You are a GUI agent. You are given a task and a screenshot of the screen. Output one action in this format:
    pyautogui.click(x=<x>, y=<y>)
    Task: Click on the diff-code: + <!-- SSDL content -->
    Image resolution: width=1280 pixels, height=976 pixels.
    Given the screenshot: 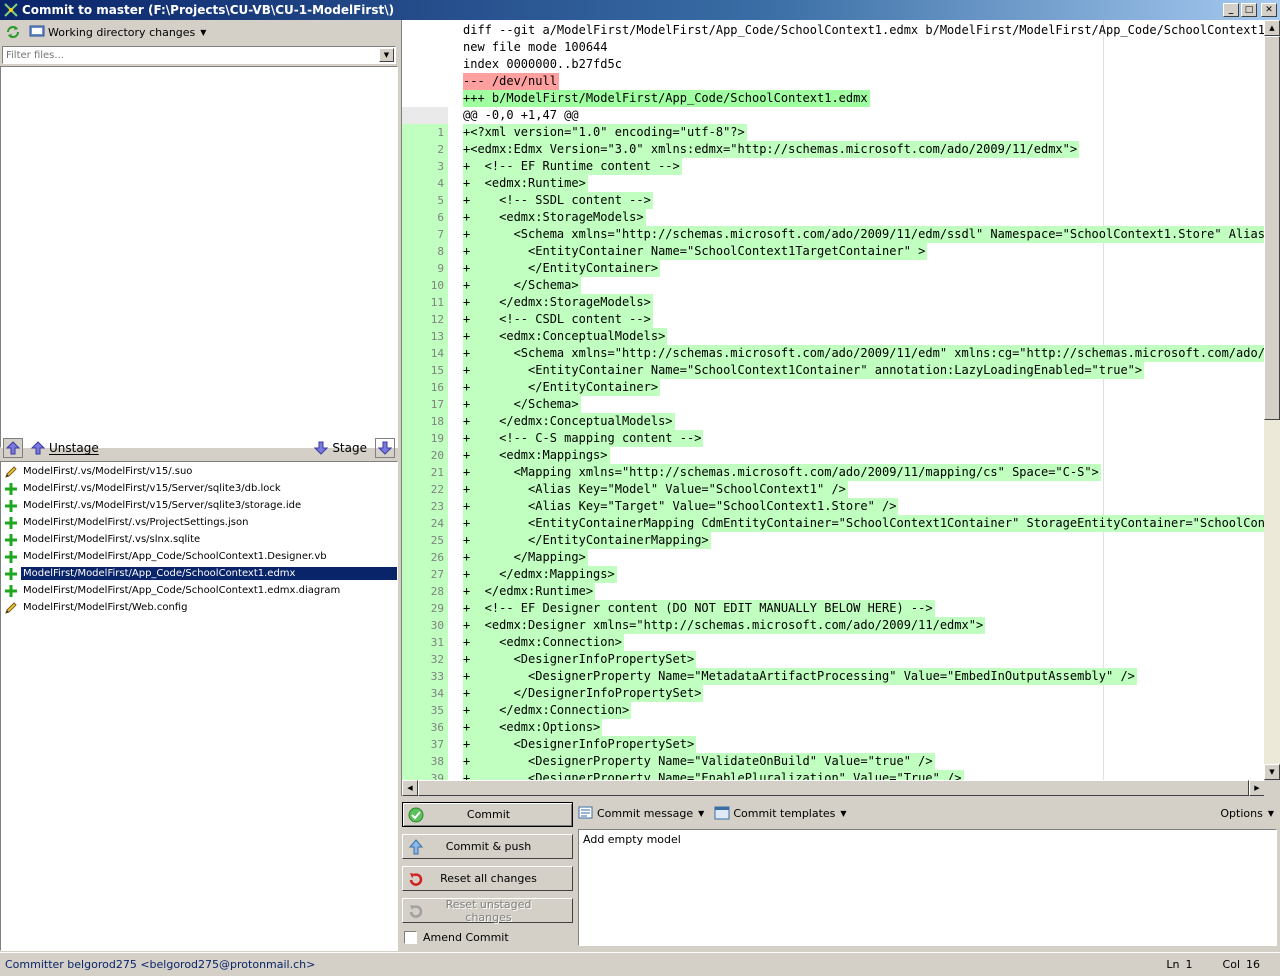 What is the action you would take?
    pyautogui.click(x=558, y=200)
    